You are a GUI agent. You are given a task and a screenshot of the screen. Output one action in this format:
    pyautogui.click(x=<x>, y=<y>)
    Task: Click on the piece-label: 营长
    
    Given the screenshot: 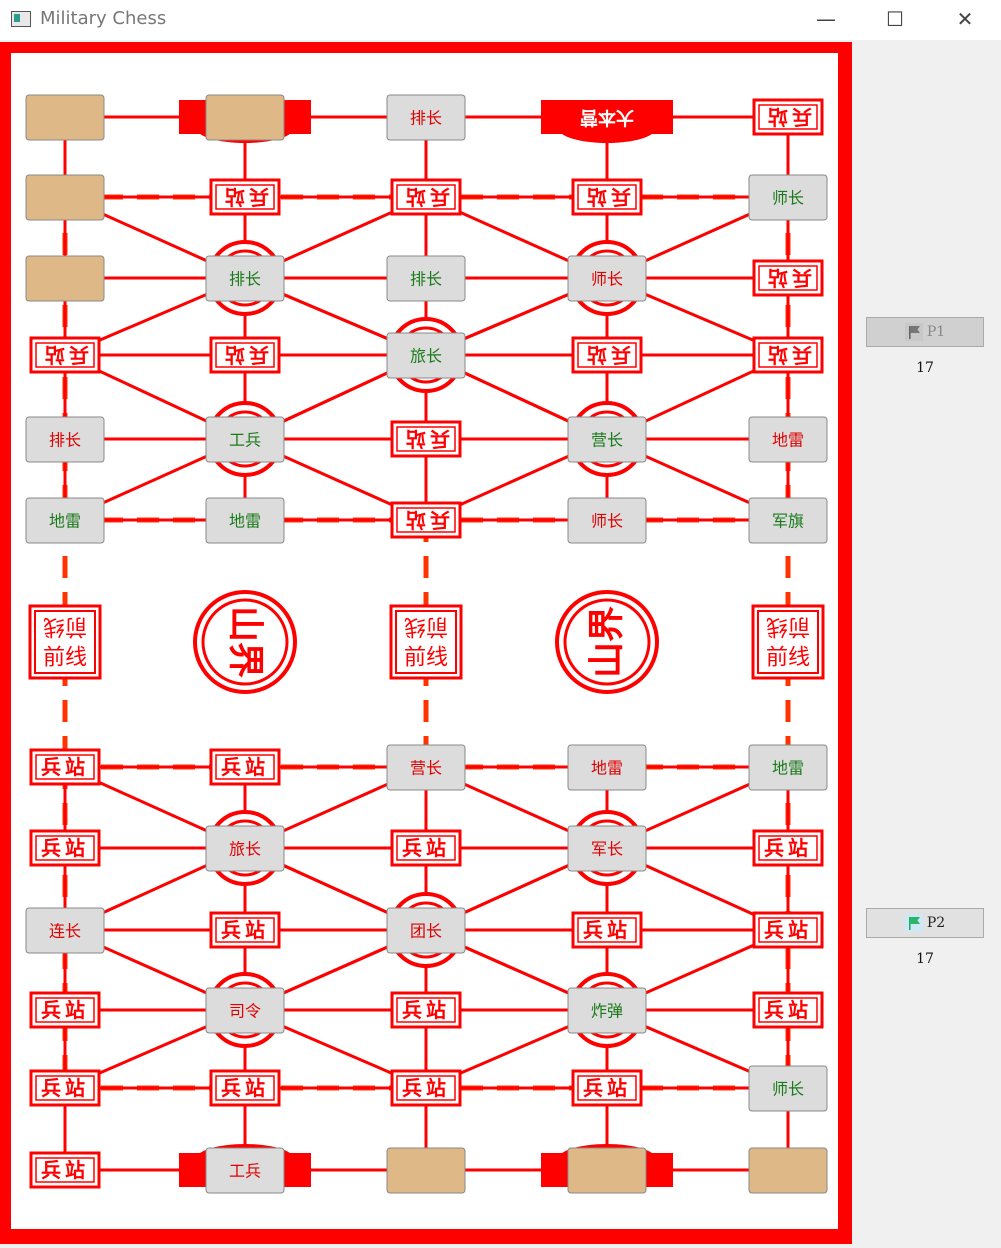 What is the action you would take?
    pyautogui.click(x=426, y=768)
    